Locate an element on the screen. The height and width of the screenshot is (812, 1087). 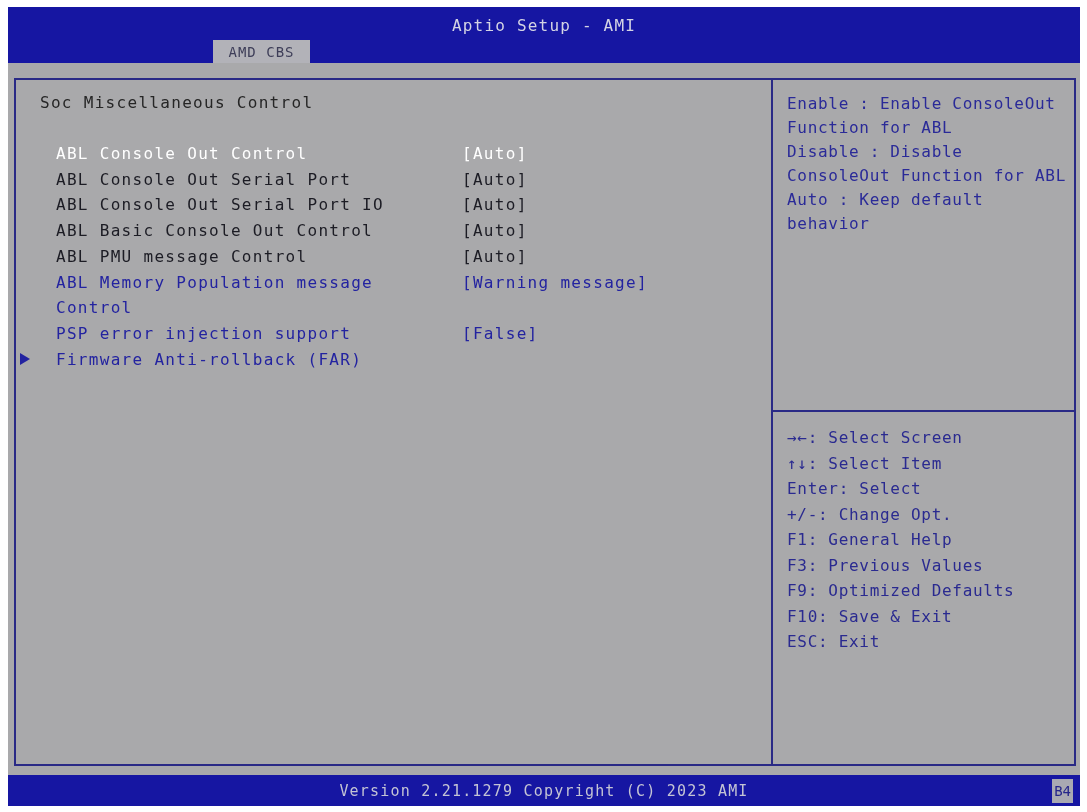
setting-label: PSP error injection support is located at coordinates (251, 333).